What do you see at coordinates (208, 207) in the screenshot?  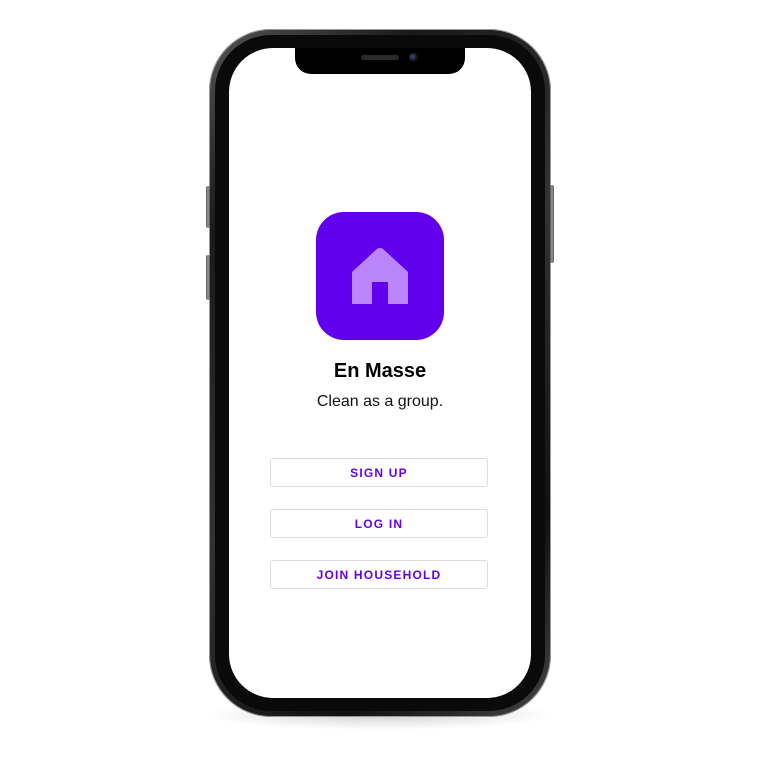 I see `phone-side-button-silent` at bounding box center [208, 207].